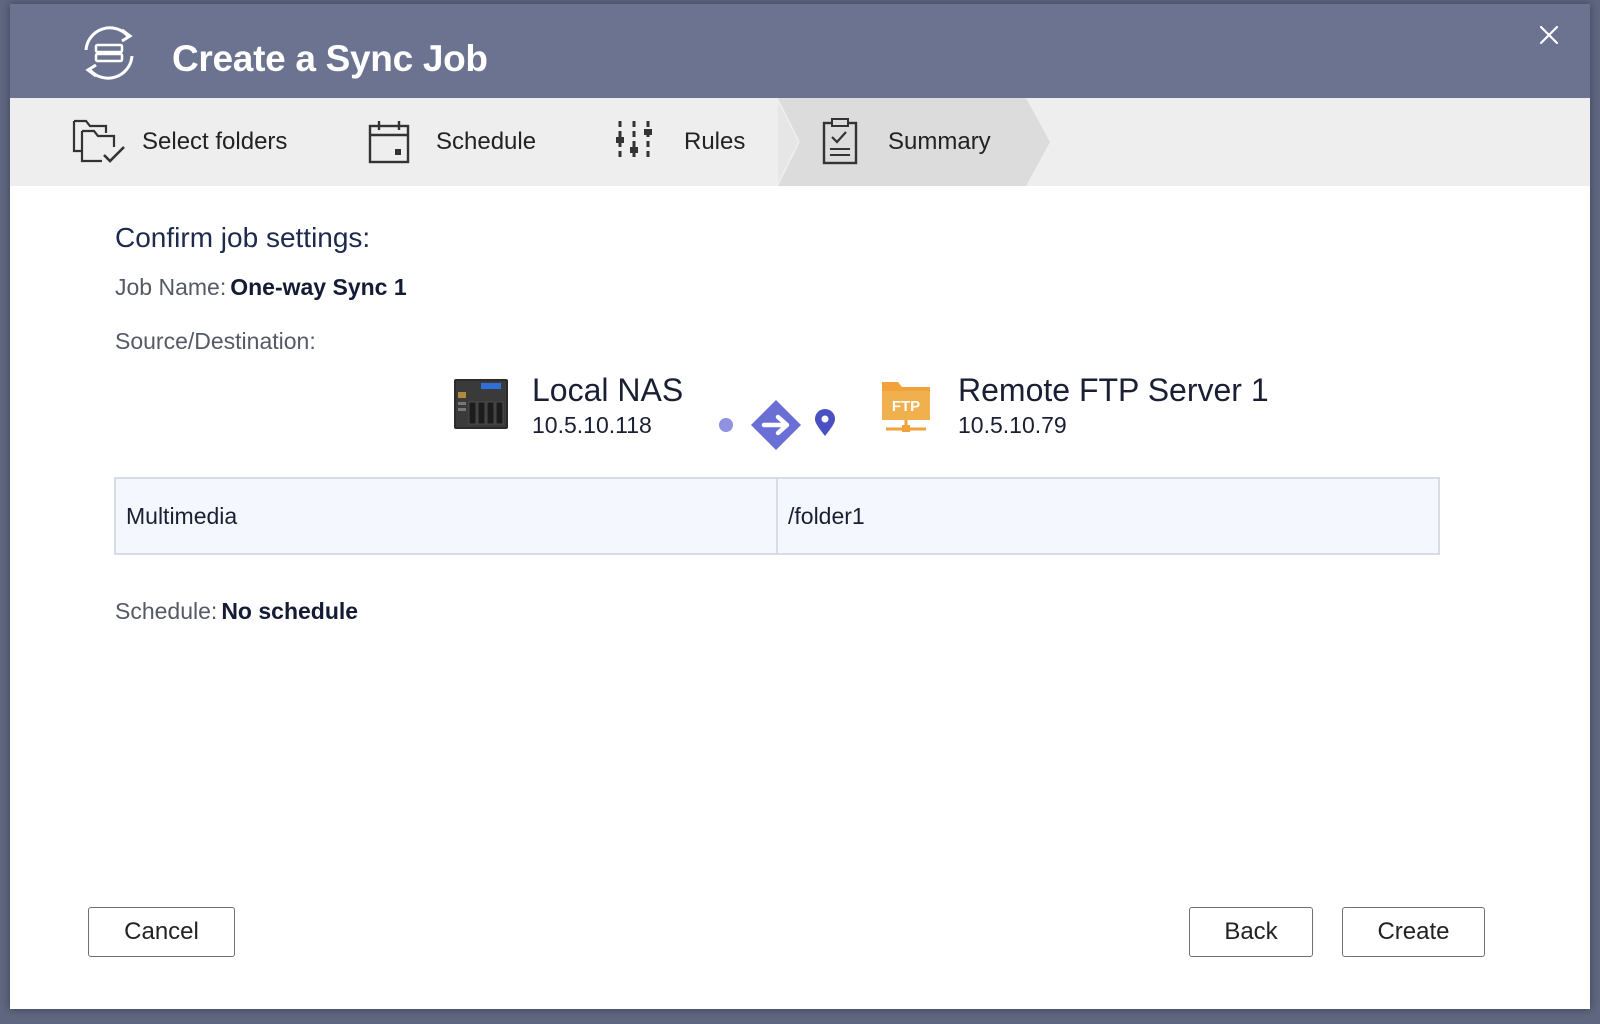 Image resolution: width=1600 pixels, height=1024 pixels. I want to click on step-label-summary: Summary, so click(939, 141).